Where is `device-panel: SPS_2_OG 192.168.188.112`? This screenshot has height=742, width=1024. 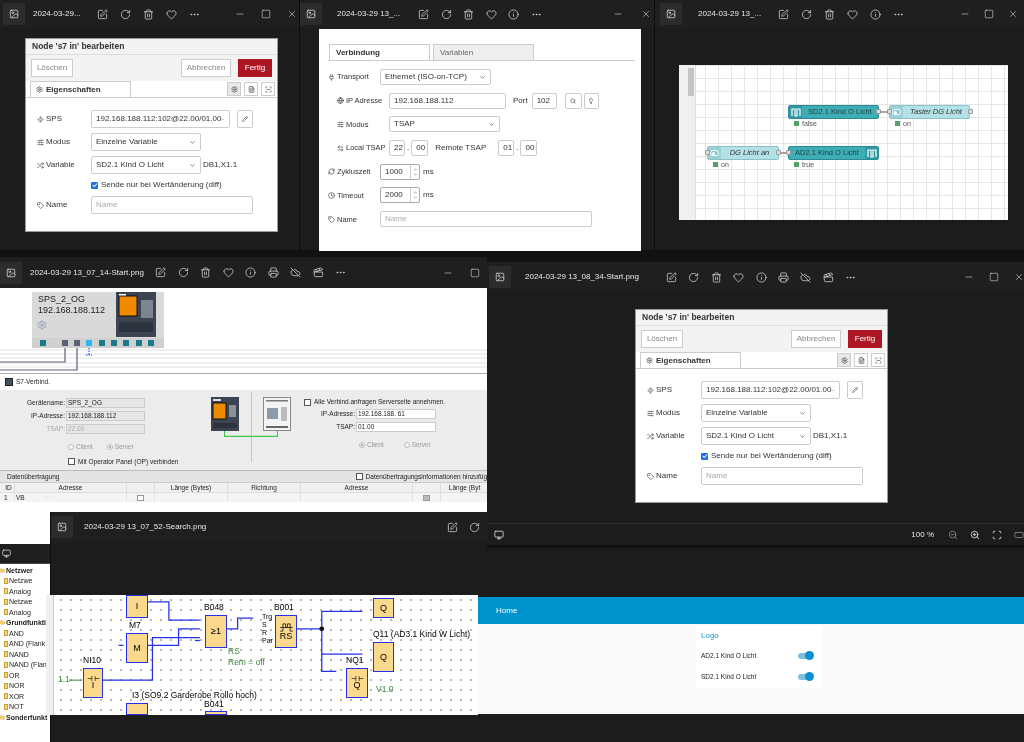
device-panel: SPS_2_OG 192.168.188.112 is located at coordinates (98, 315).